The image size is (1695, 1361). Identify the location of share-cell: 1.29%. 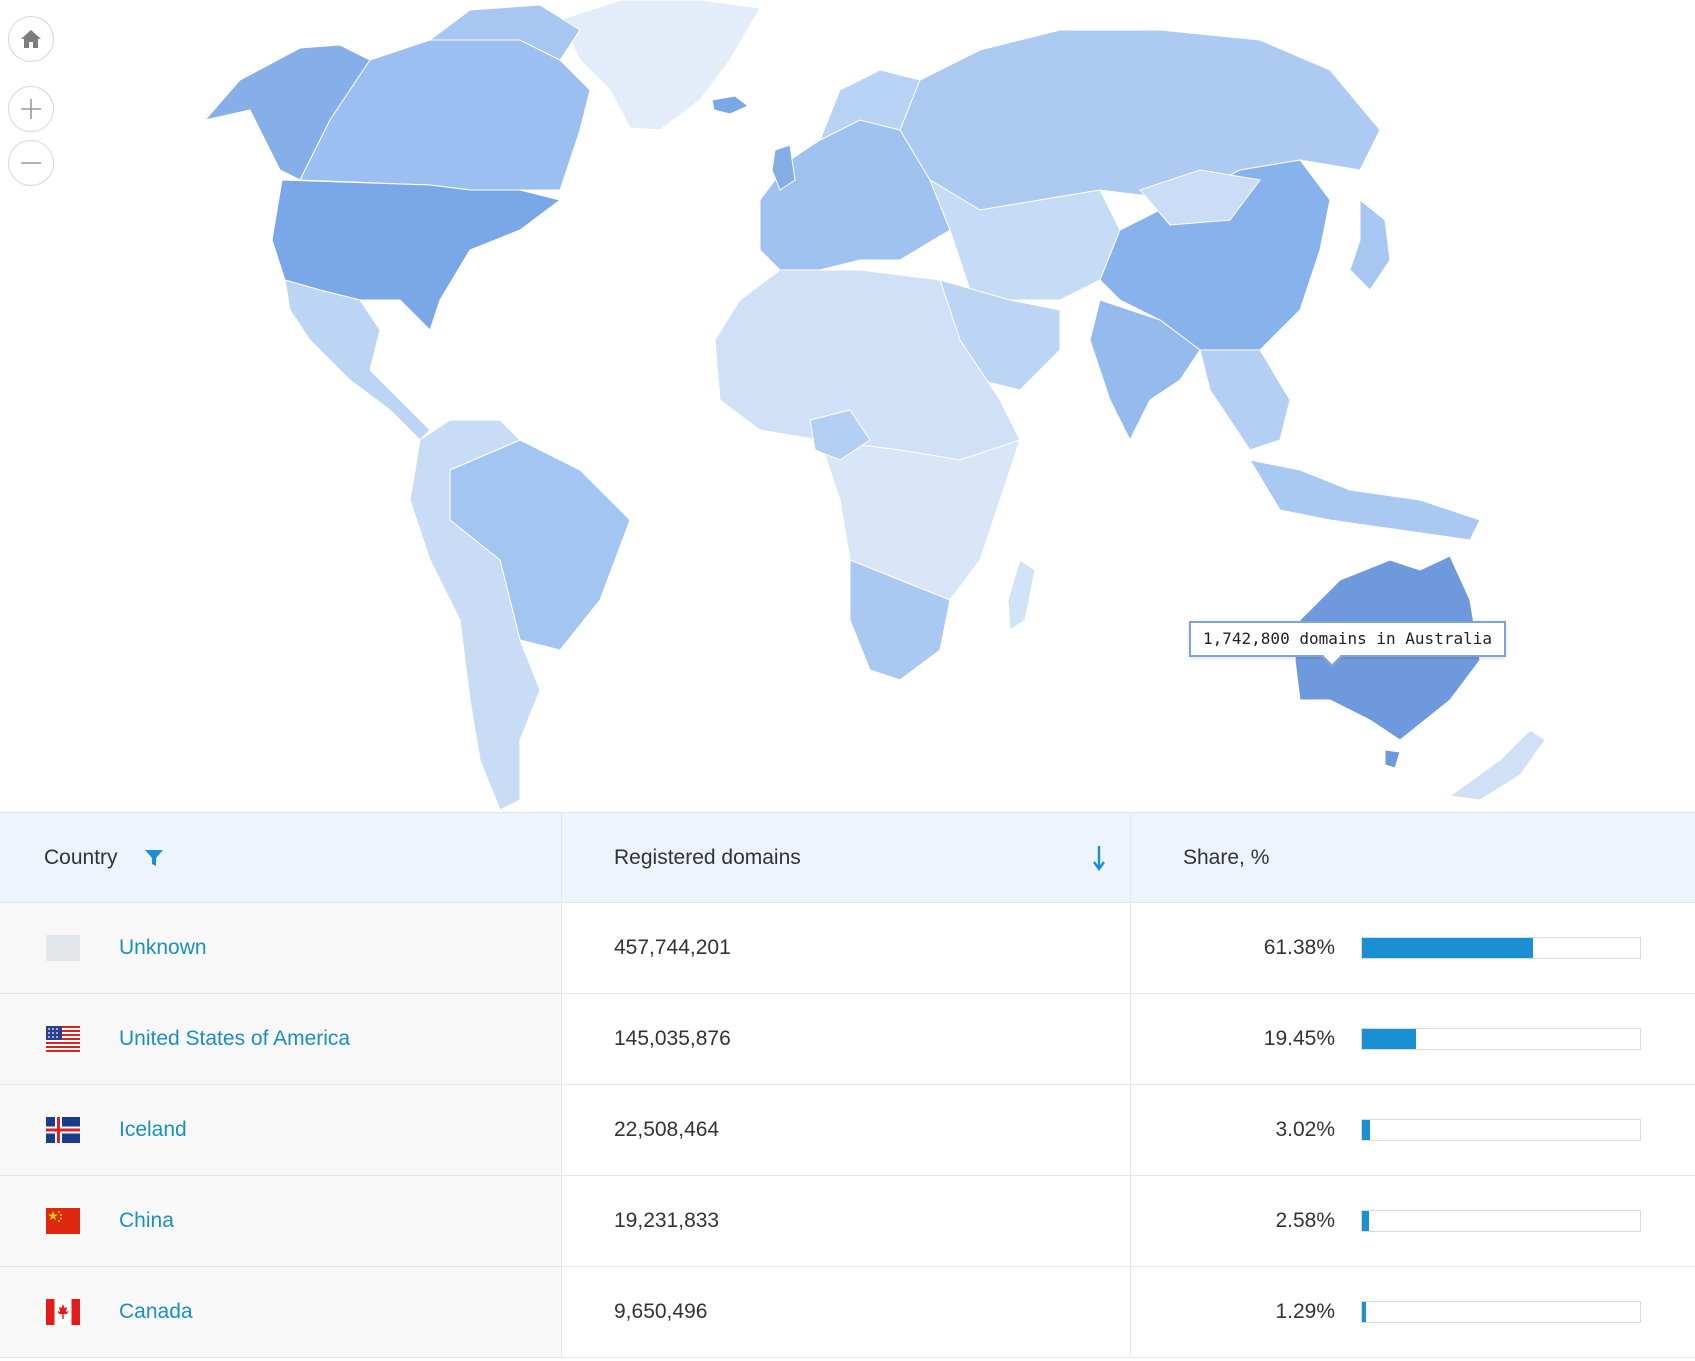
(1413, 1312).